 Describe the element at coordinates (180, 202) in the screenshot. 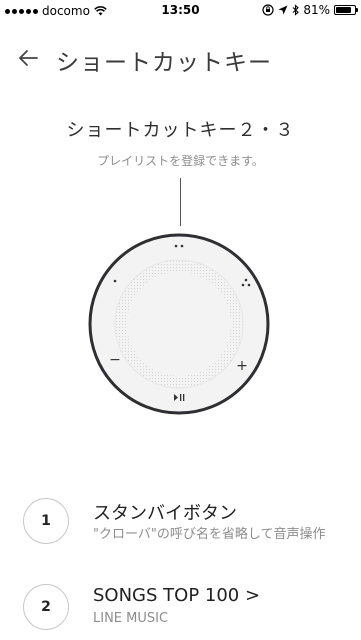

I see `pointer-line` at that location.